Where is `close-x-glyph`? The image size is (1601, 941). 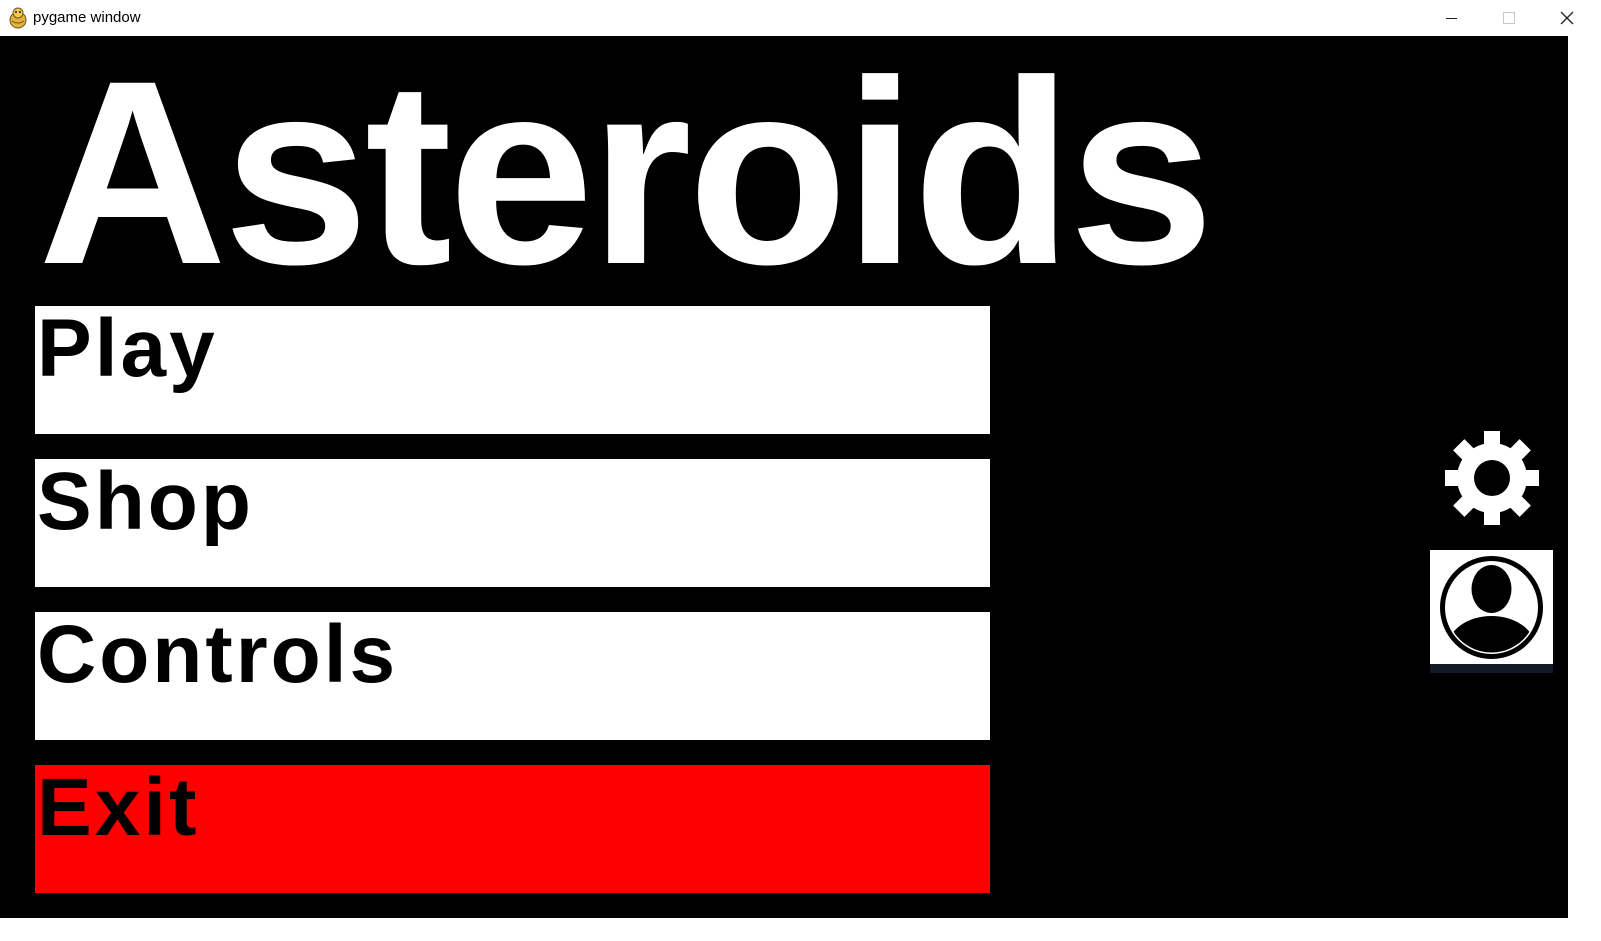 close-x-glyph is located at coordinates (1567, 18).